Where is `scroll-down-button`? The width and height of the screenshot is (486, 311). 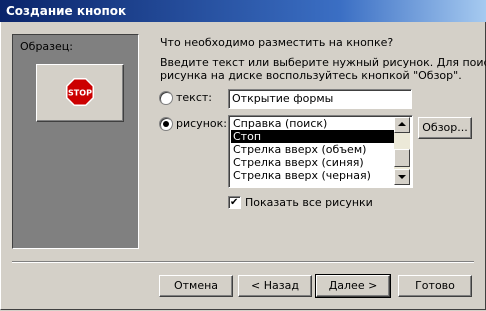 scroll-down-button is located at coordinates (402, 177).